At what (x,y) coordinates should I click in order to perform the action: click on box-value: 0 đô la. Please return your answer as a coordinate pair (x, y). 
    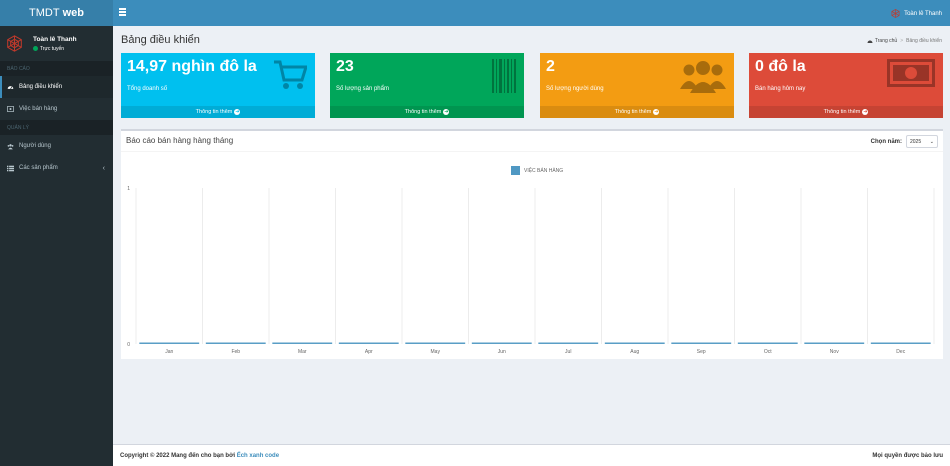
    Looking at the image, I should click on (780, 66).